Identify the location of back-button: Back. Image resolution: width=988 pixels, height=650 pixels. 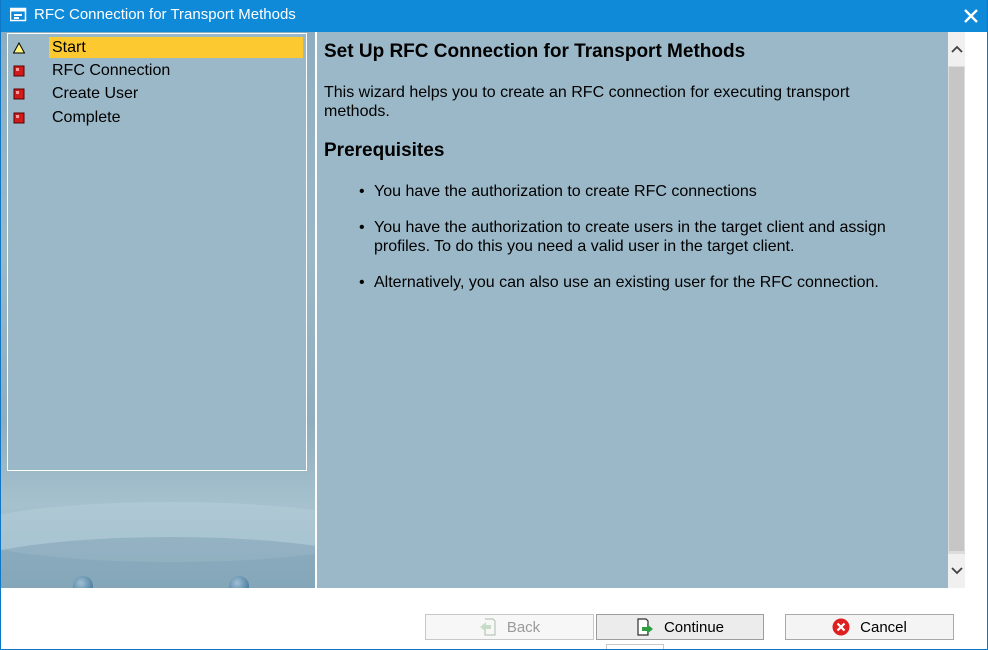
(509, 627).